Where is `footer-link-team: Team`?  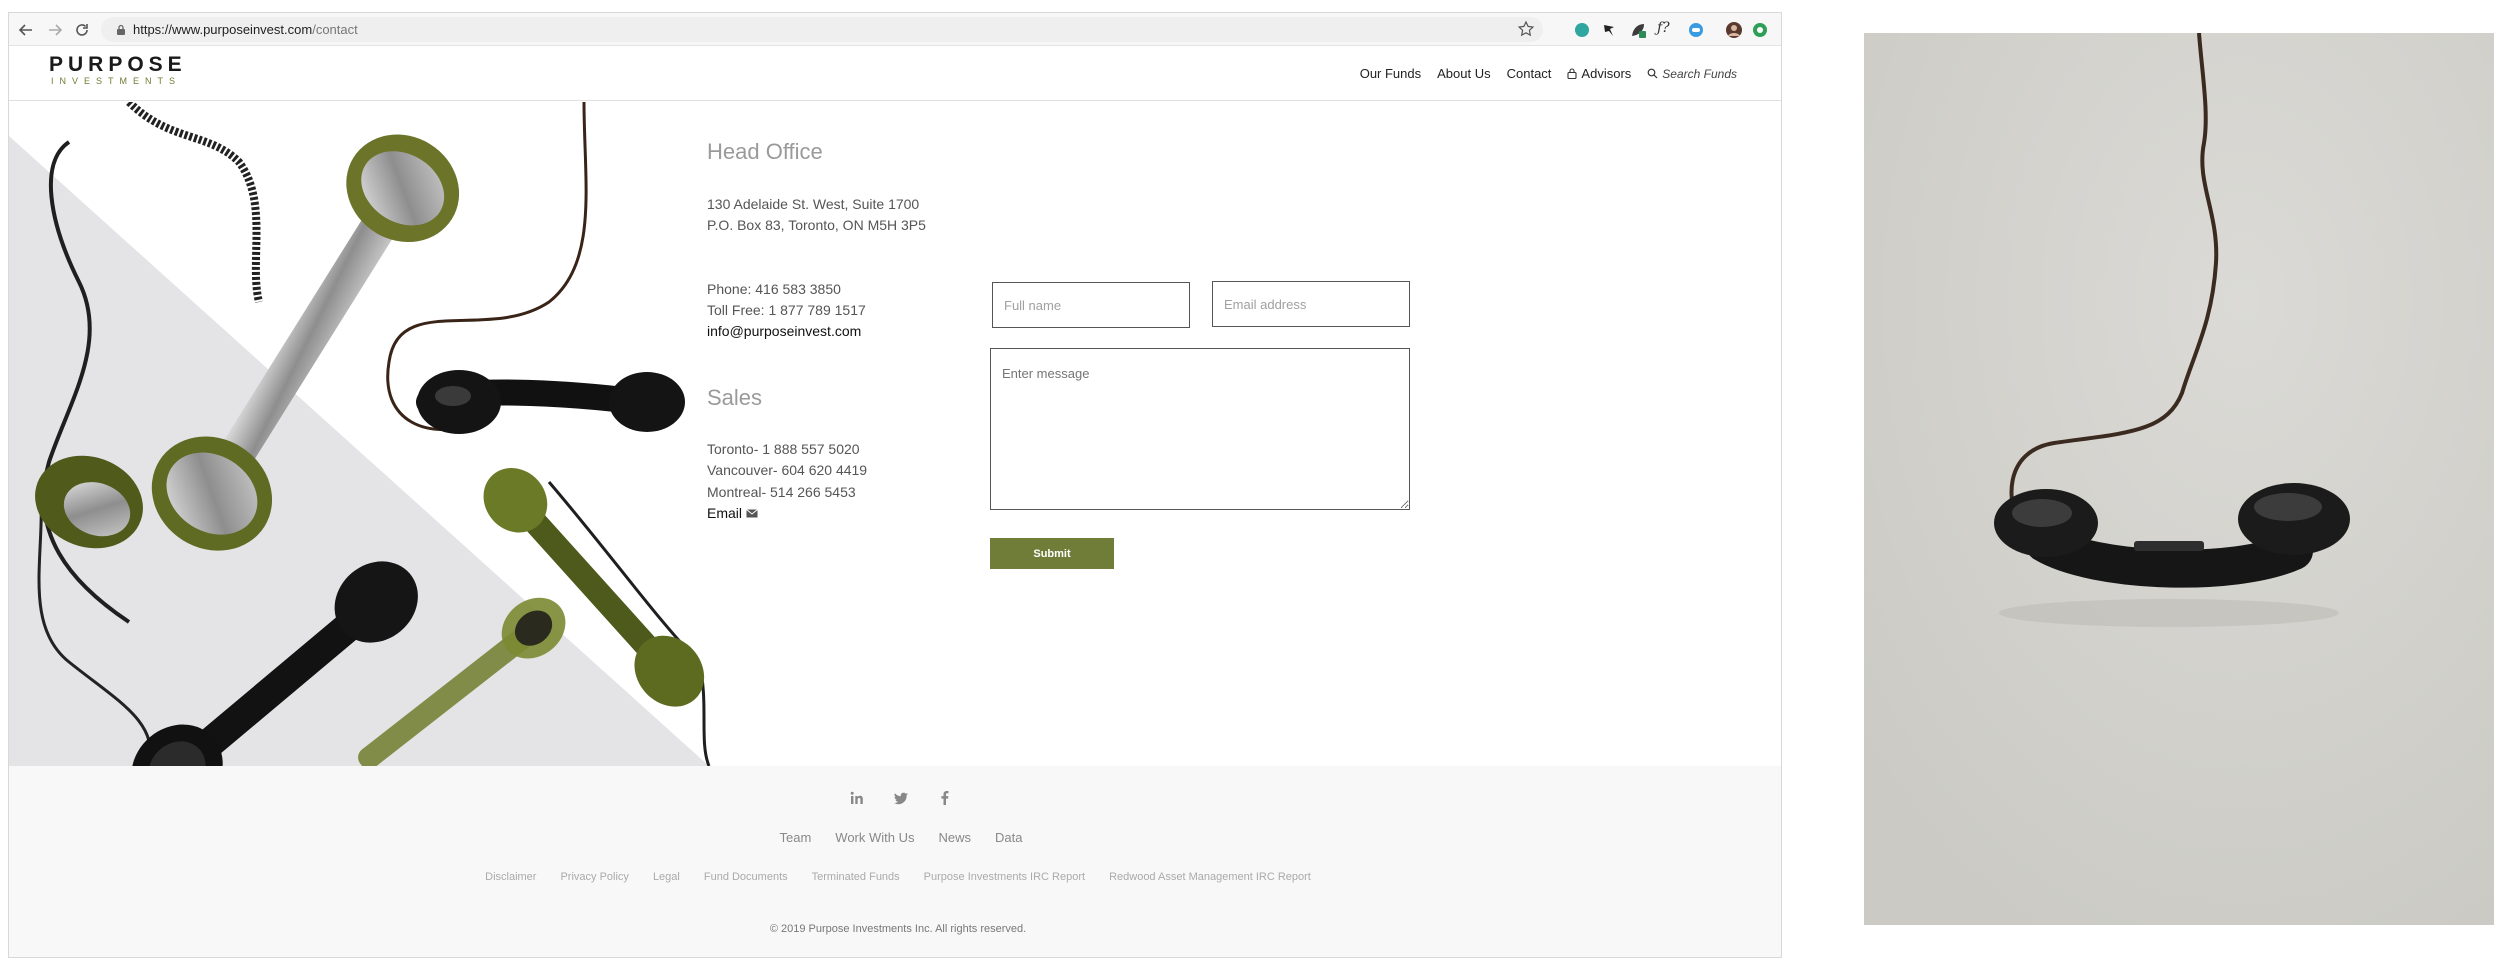
footer-link-team: Team is located at coordinates (796, 837).